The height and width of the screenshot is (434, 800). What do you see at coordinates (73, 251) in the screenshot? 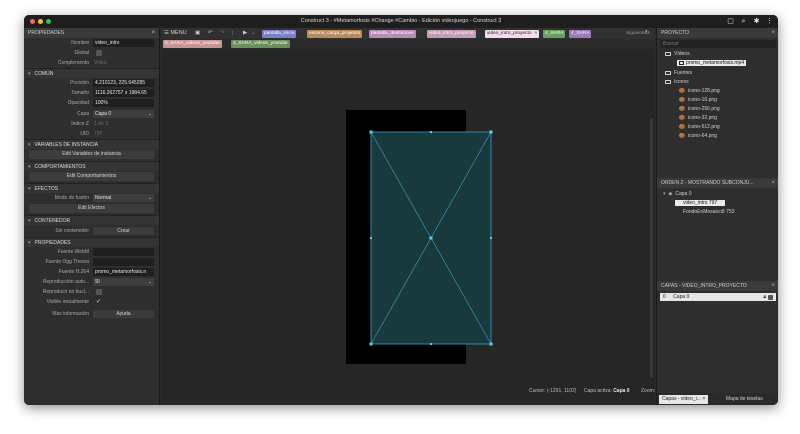
I see `webm-label: Fuente WebM` at bounding box center [73, 251].